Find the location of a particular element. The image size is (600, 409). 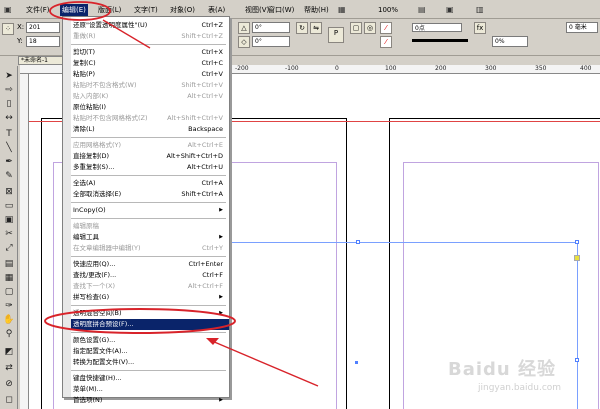

menu-type: 文字(T) is located at coordinates (146, 10).